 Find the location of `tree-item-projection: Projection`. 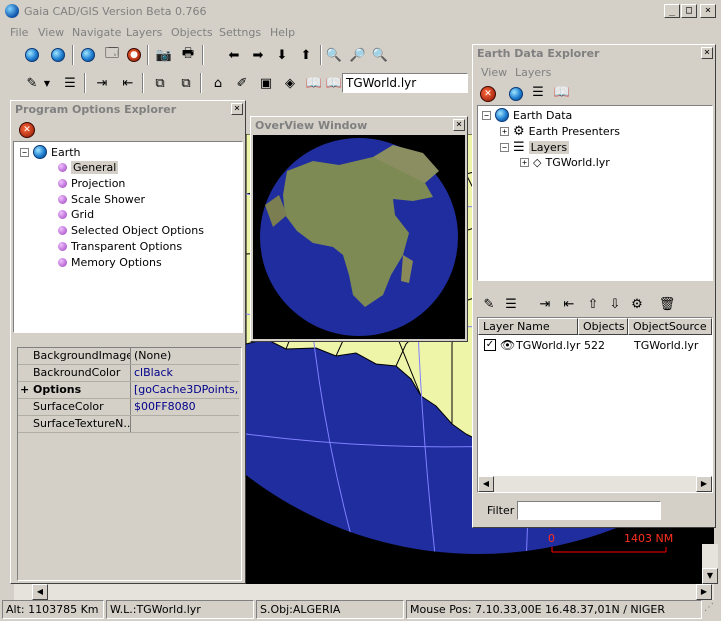

tree-item-projection: Projection is located at coordinates (91, 183).